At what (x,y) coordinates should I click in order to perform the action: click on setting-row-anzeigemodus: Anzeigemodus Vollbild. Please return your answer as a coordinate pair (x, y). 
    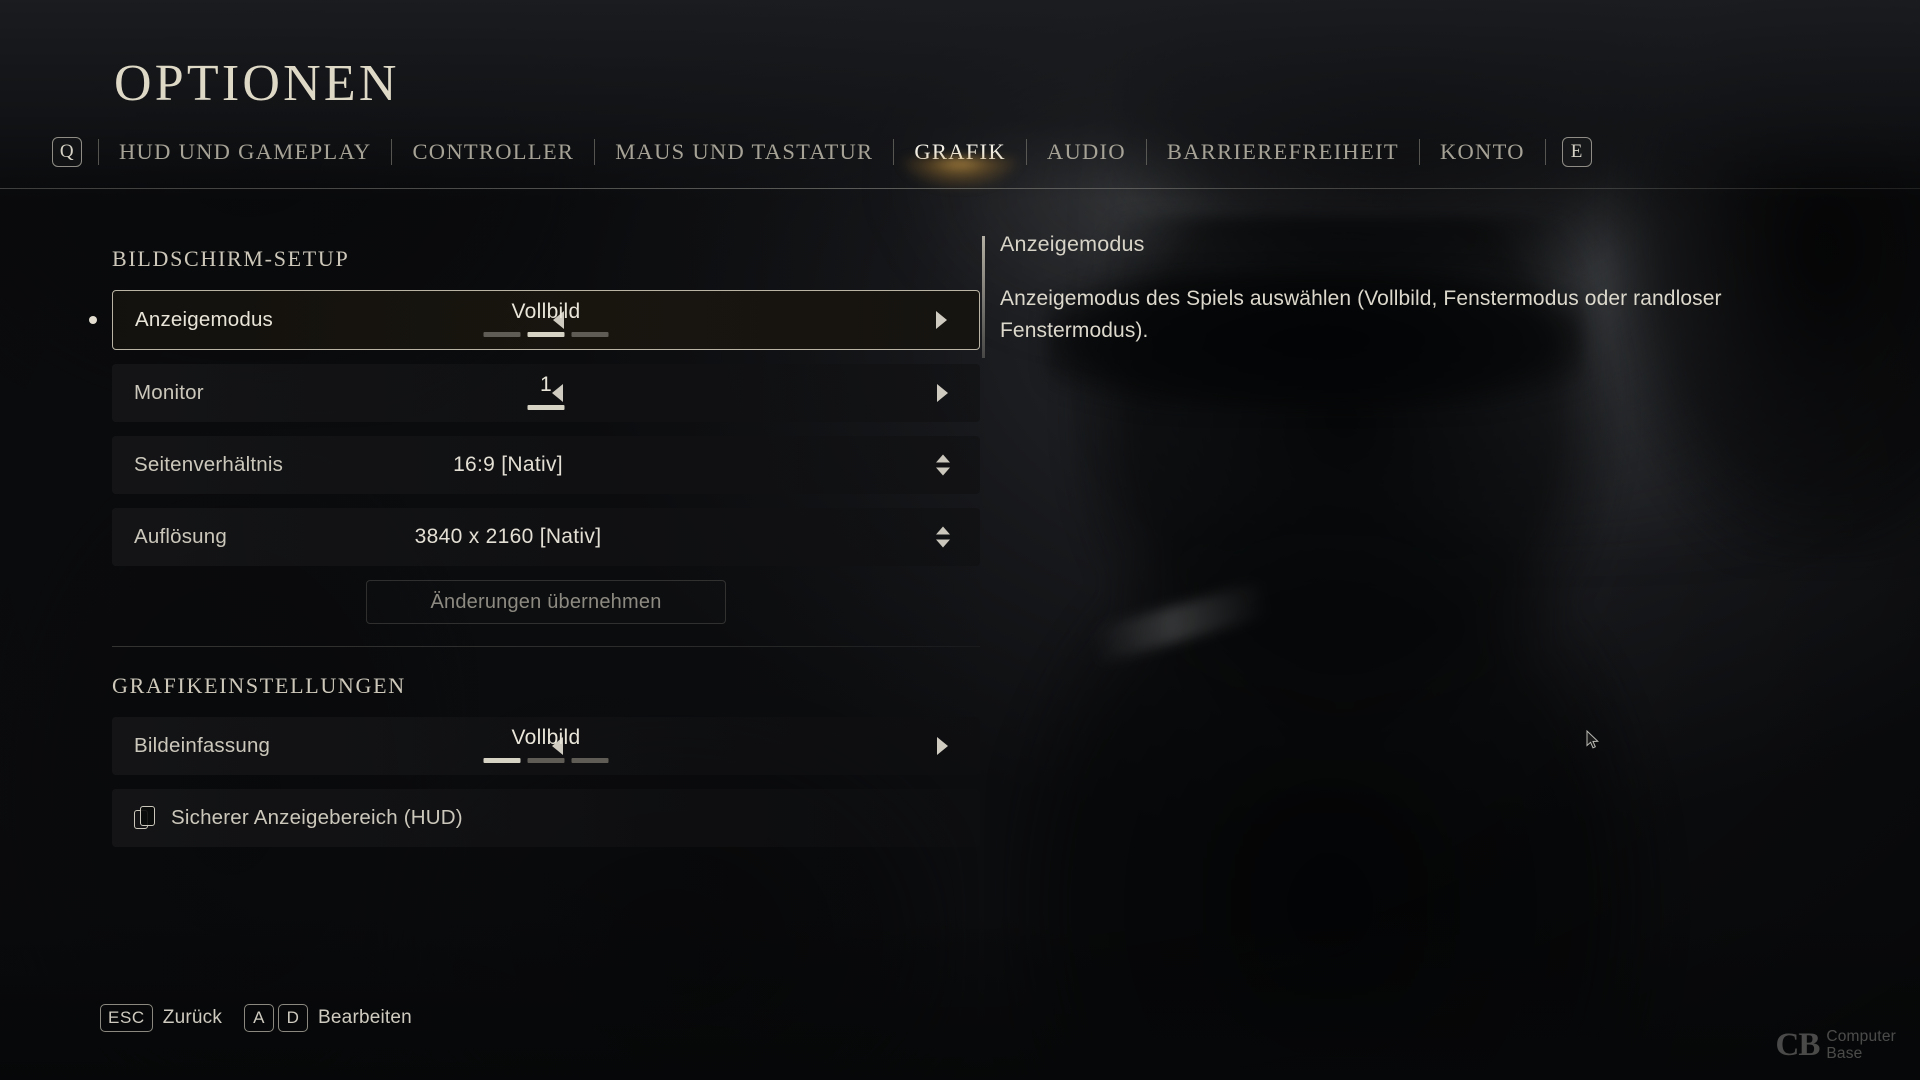
    Looking at the image, I should click on (546, 320).